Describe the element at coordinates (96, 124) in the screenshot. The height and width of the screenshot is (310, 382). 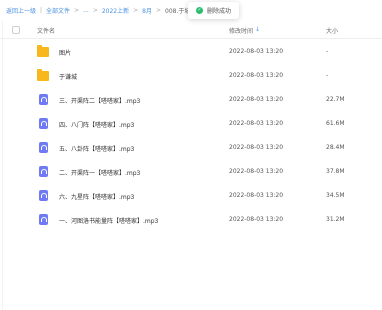
I see `file-name: 四、八门阵【嗒嗒家】.mp3` at that location.